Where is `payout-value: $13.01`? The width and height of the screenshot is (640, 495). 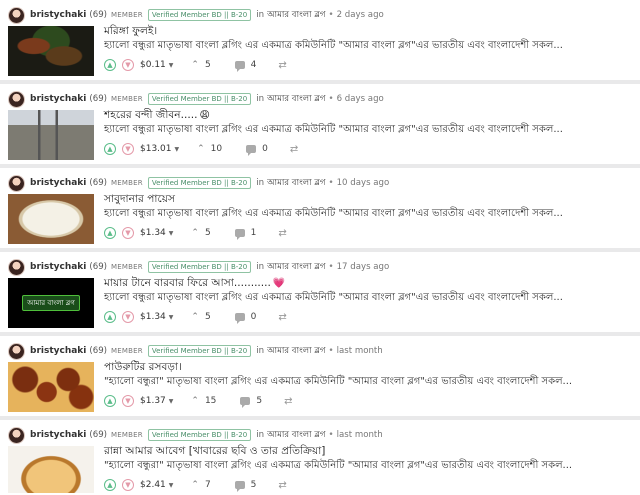
payout-value: $13.01 is located at coordinates (156, 149).